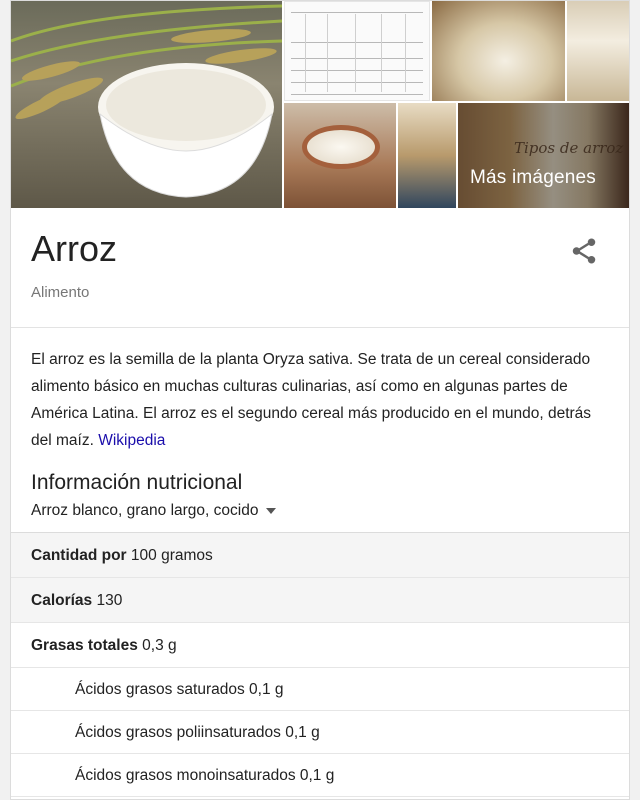 The width and height of the screenshot is (640, 800). What do you see at coordinates (427, 155) in the screenshot?
I see `brown-rice-thumbnail` at bounding box center [427, 155].